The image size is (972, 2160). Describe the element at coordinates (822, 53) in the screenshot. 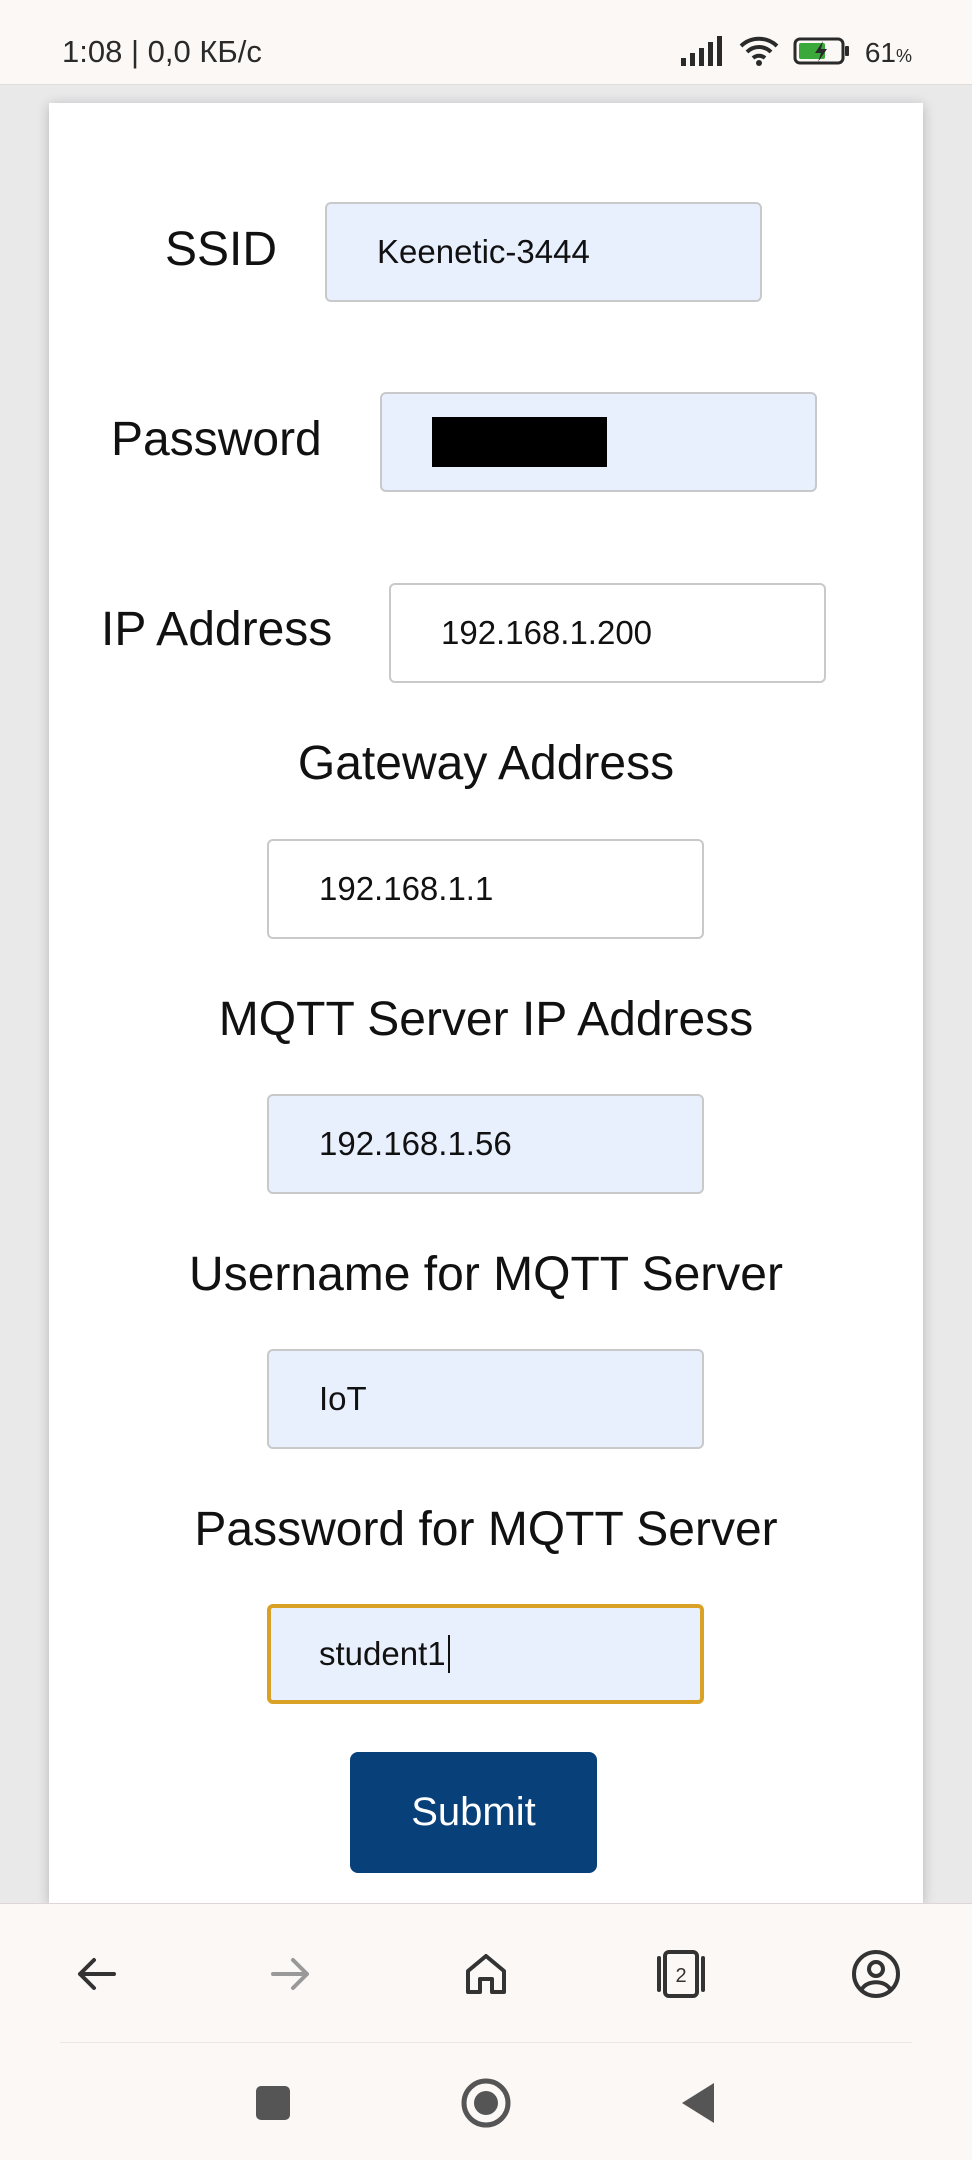

I see `battery-charging-icon` at that location.